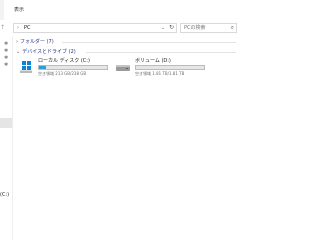 This screenshot has height=240, width=320. I want to click on group-header-devices: ⌄ デバイスとドライブ (2), so click(46, 52).